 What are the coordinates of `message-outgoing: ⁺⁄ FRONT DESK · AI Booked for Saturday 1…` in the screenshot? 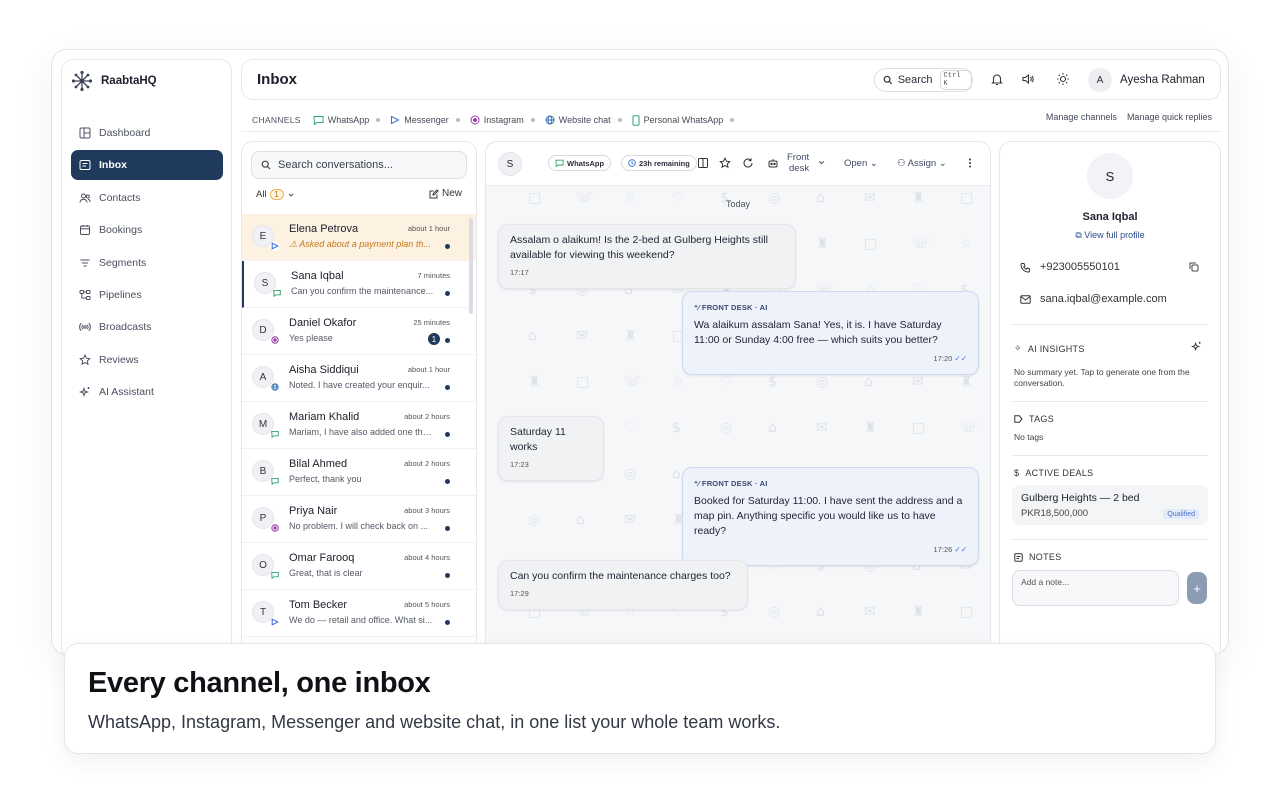 It's located at (830, 516).